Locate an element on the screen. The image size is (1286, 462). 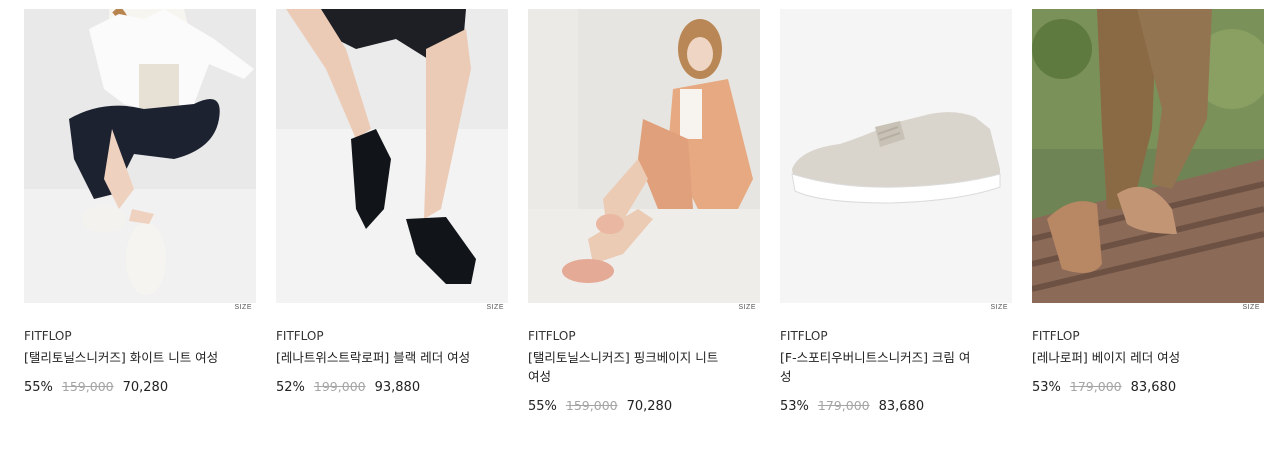
product-name: [탤리토닐스니커즈] 핑크베이지 니트 여성 is located at coordinates (625, 367).